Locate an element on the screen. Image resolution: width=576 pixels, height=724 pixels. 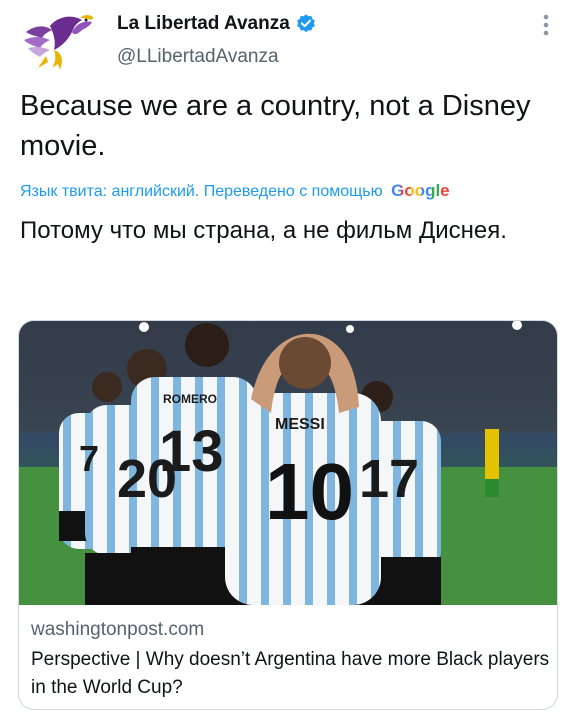
player-number-17: 17 is located at coordinates (389, 479).